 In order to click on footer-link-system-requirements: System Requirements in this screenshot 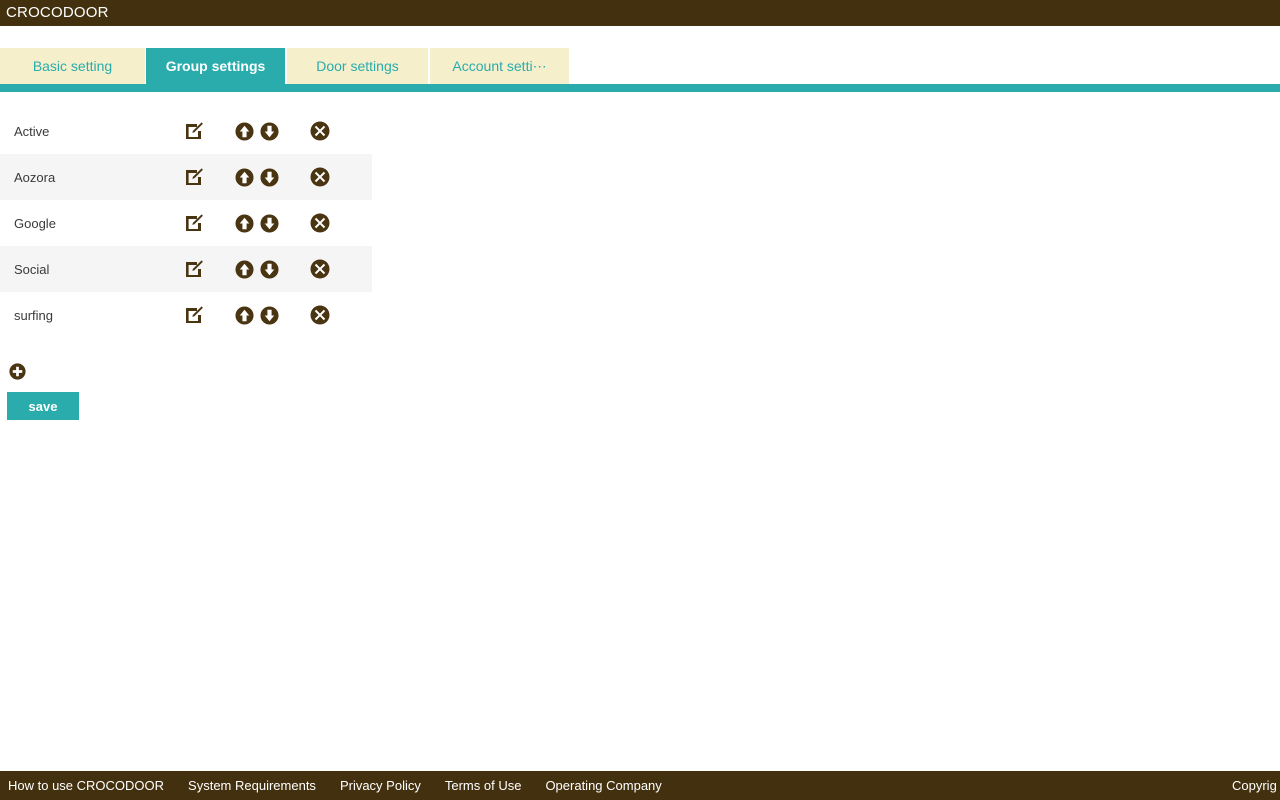, I will do `click(252, 785)`.